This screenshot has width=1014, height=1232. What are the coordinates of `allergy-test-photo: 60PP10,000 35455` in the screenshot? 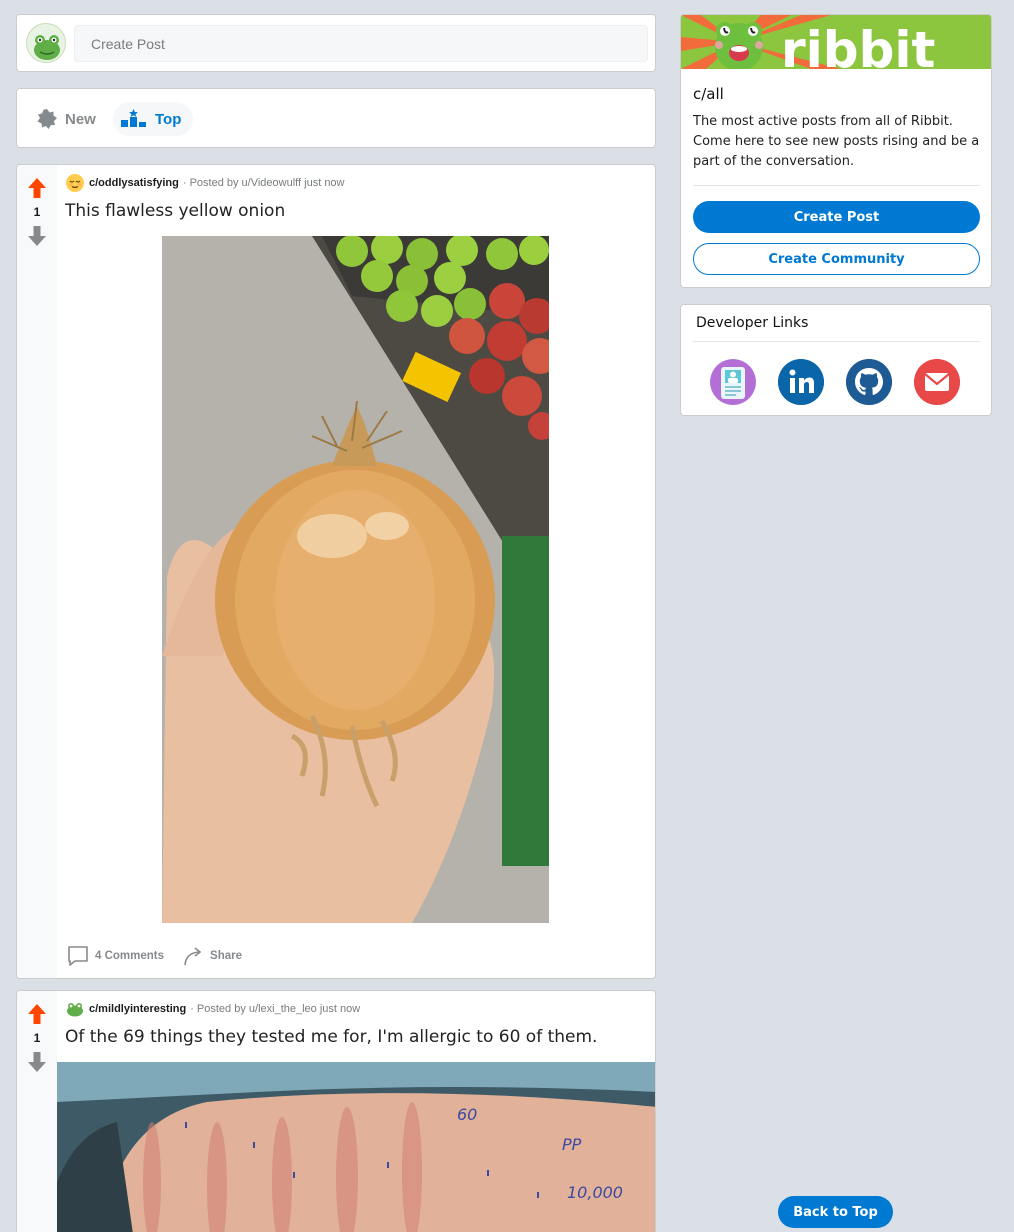 It's located at (356, 1147).